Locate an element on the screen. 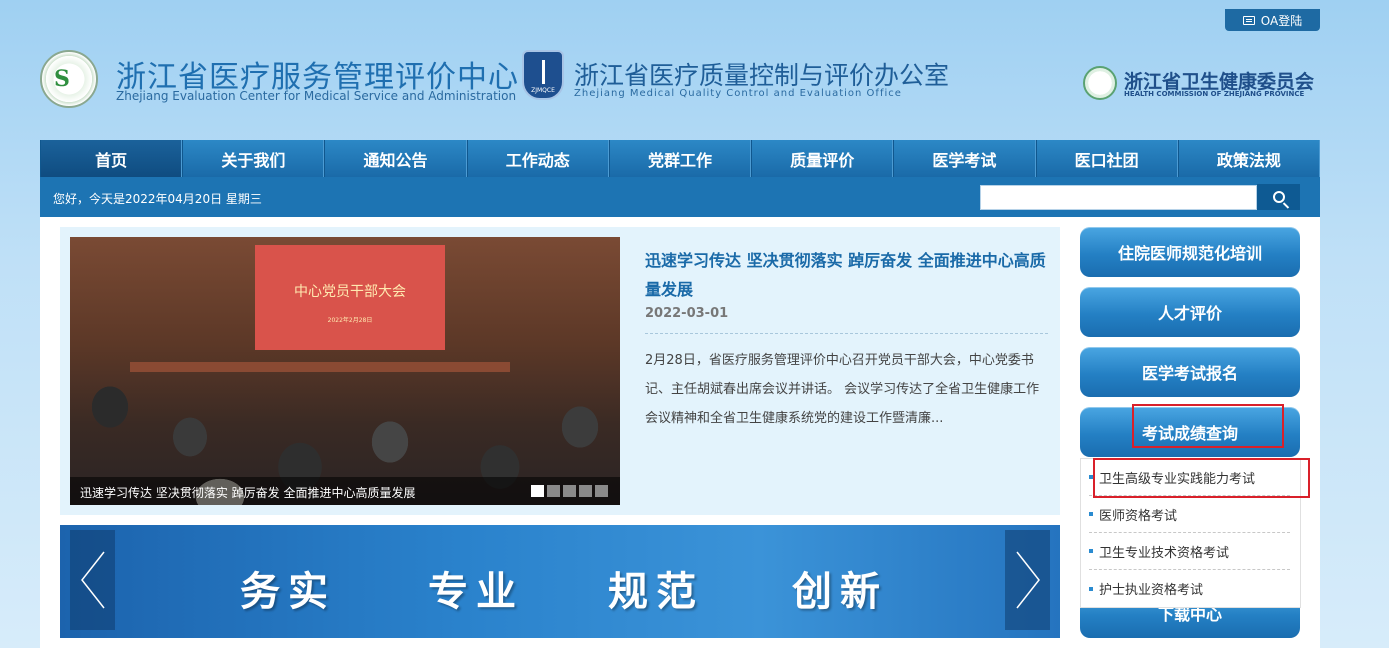 The width and height of the screenshot is (1389, 648). chevron-left-icon is located at coordinates (93, 580).